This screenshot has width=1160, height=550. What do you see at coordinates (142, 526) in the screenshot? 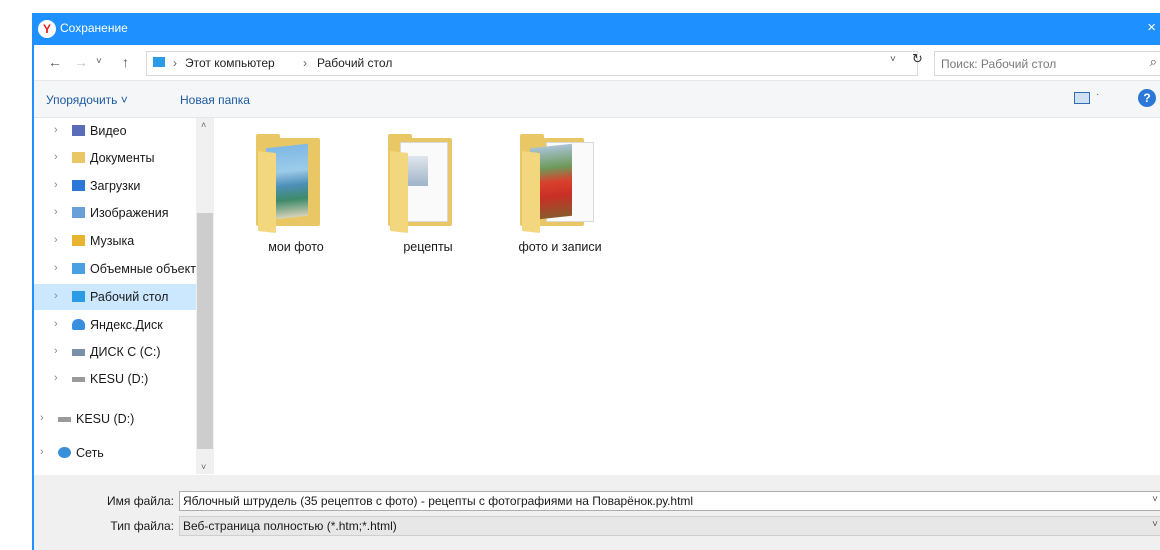
I see `filetype-label: Тип файла:` at bounding box center [142, 526].